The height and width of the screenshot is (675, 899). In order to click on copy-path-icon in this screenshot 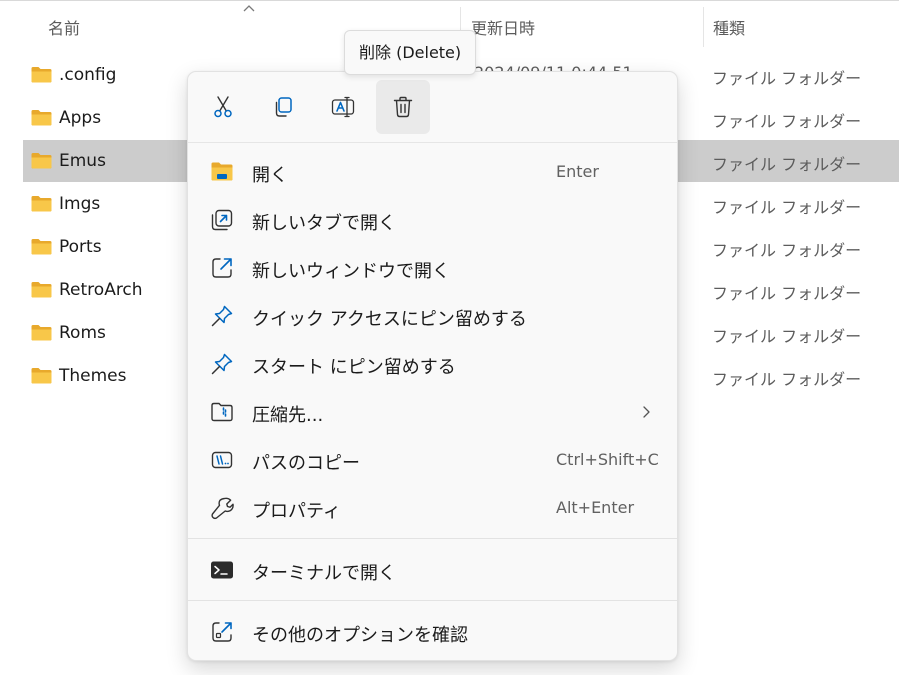, I will do `click(222, 460)`.